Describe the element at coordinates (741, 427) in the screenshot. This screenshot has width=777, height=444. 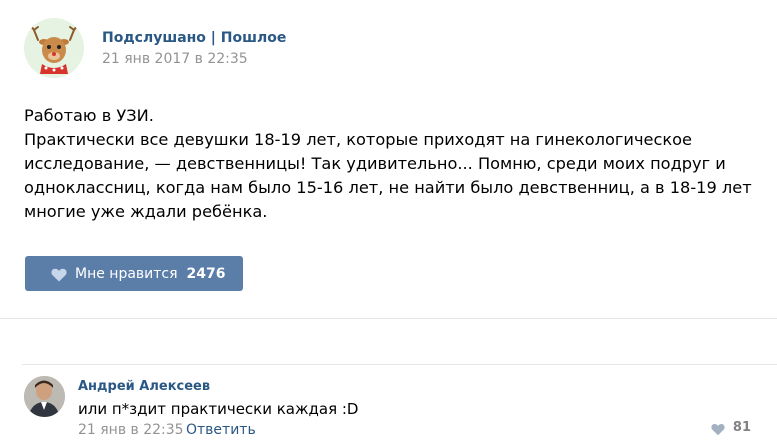
I see `comment-like-count: 81` at that location.